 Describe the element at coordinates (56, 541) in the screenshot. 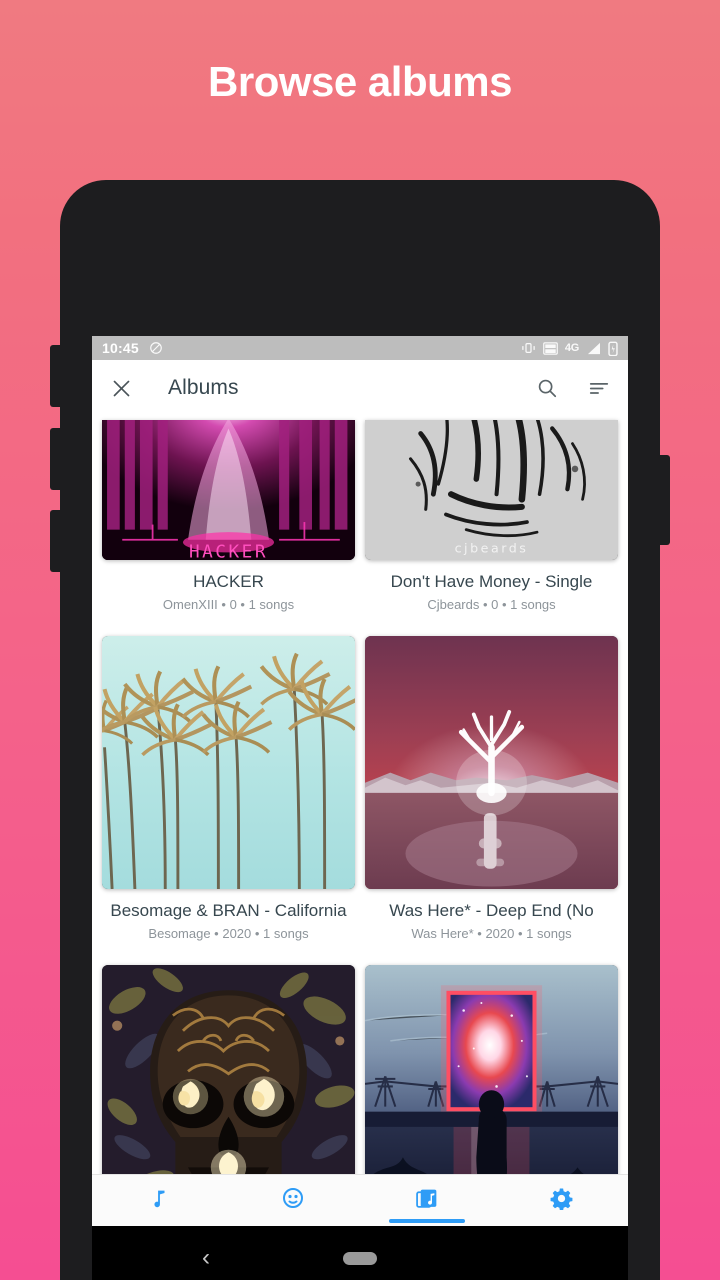

I see `volume-extra-button` at that location.